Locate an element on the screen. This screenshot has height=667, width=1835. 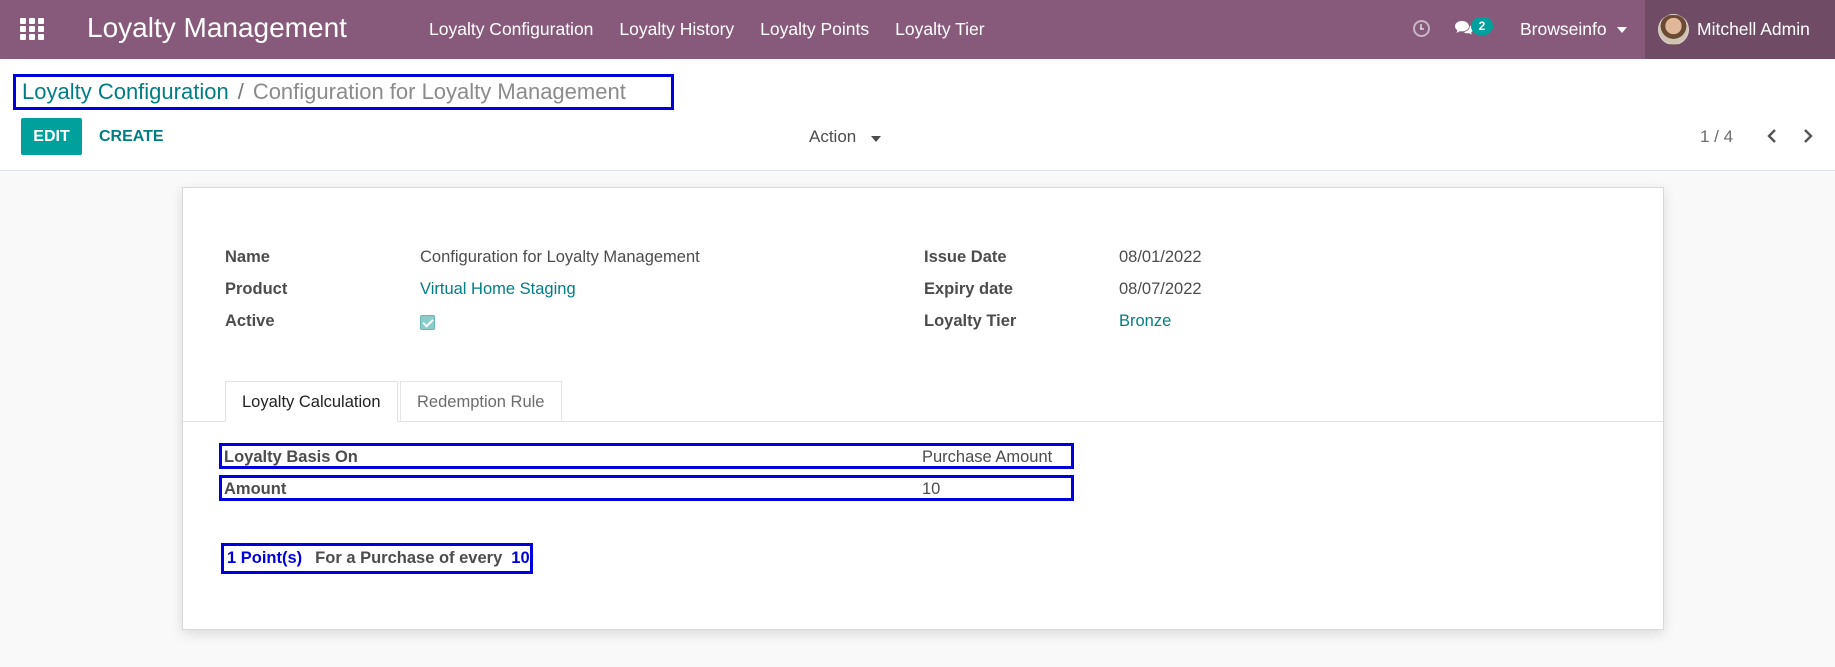
issue-date-label: Issue Date is located at coordinates (965, 257).